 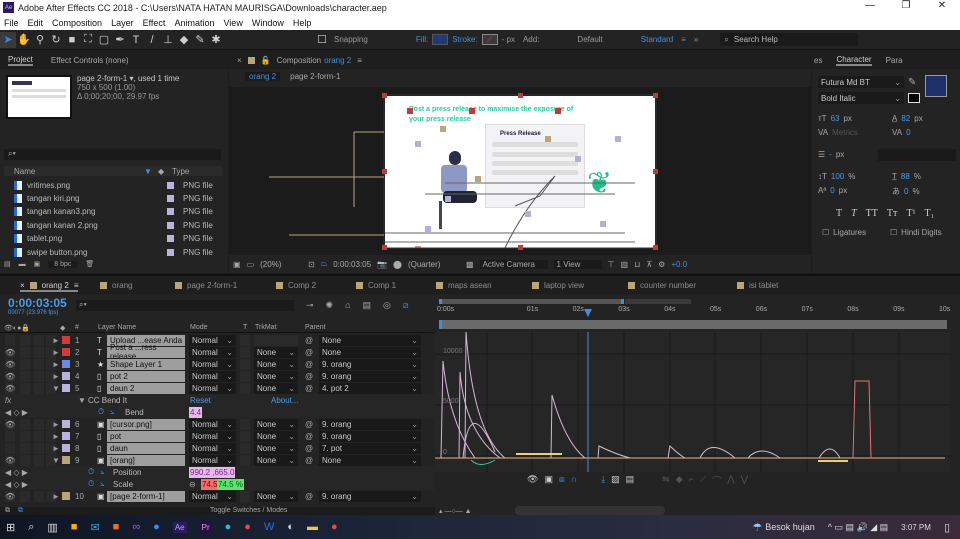 What do you see at coordinates (489, 39) in the screenshot?
I see `stroke-swatch: ⟋` at bounding box center [489, 39].